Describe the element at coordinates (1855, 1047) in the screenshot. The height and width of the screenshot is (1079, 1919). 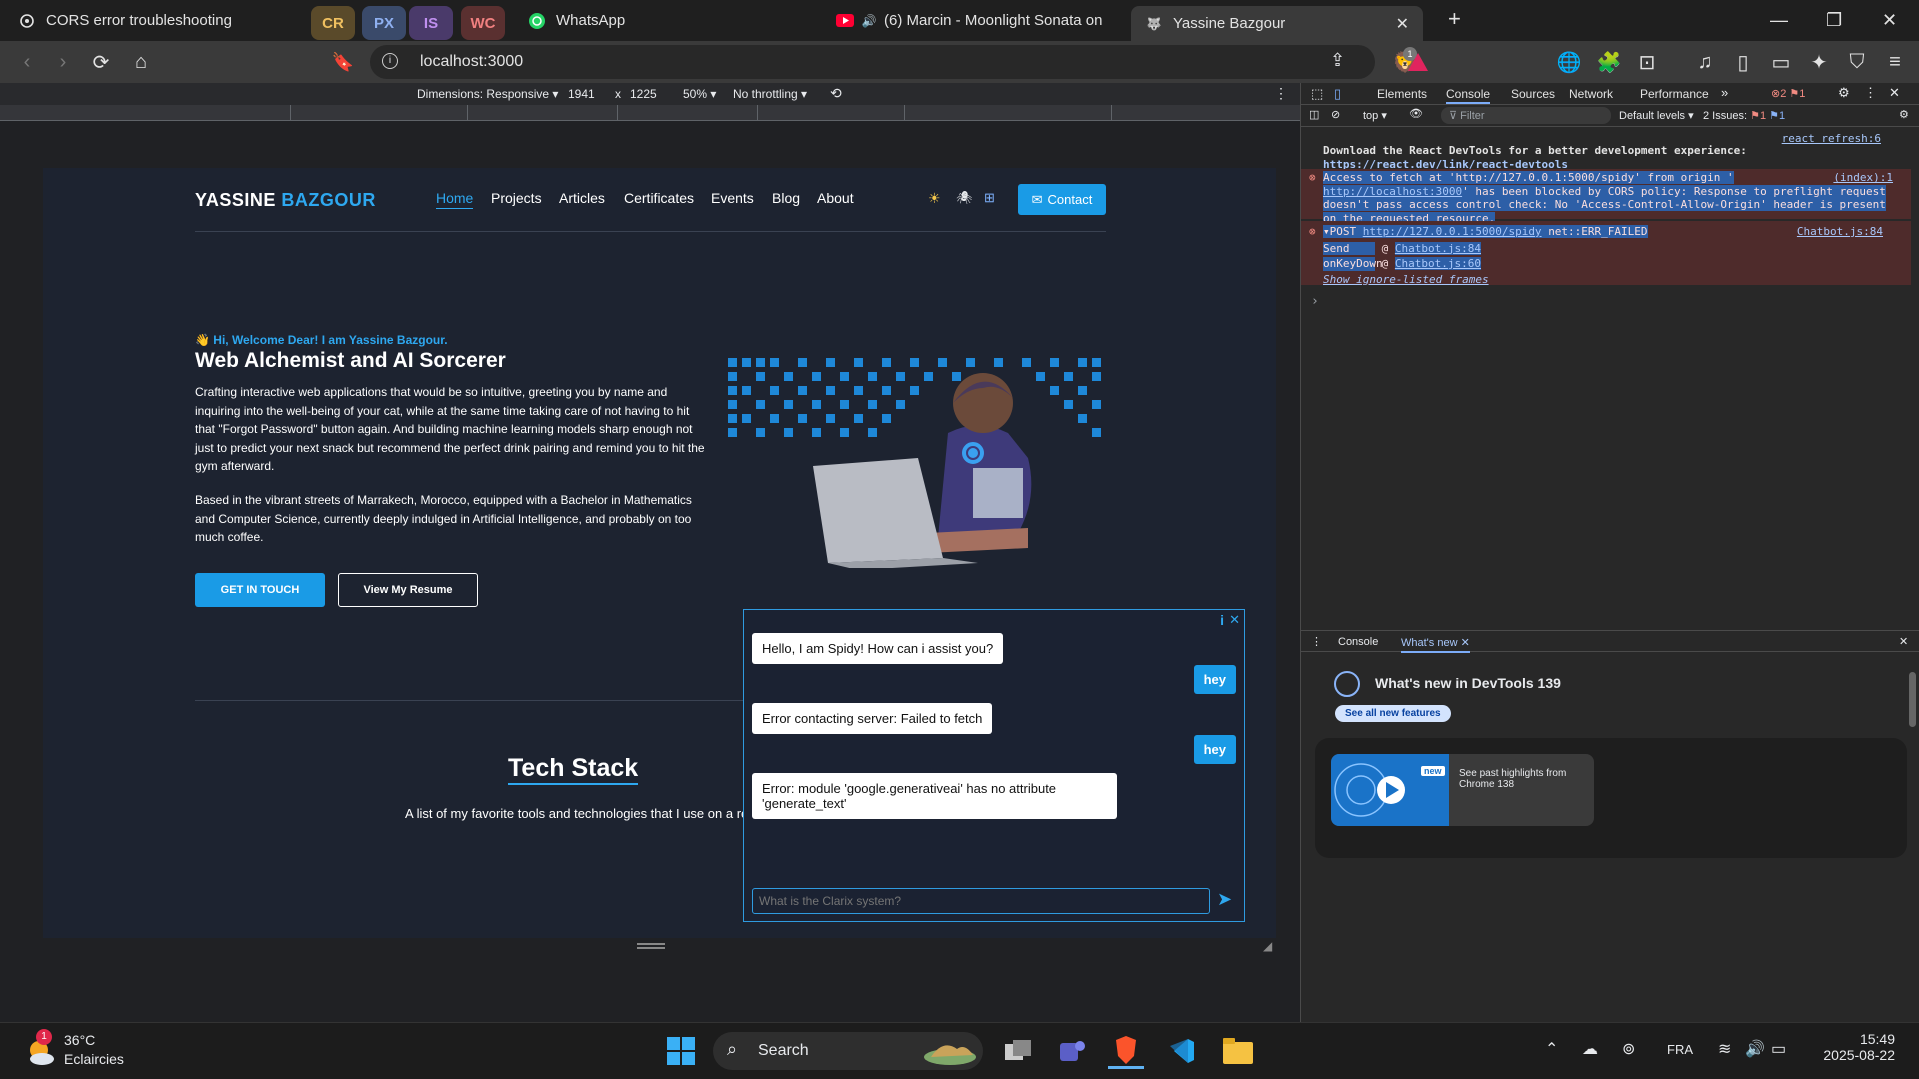
I see `clock: 15:49 2025-08-22` at that location.